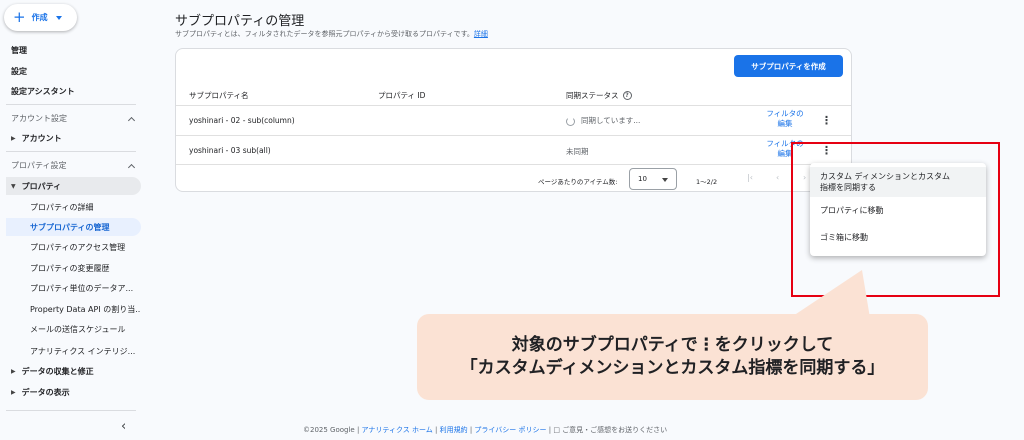 The width and height of the screenshot is (1024, 440). I want to click on page-title: サブプロパティの管理, so click(240, 21).